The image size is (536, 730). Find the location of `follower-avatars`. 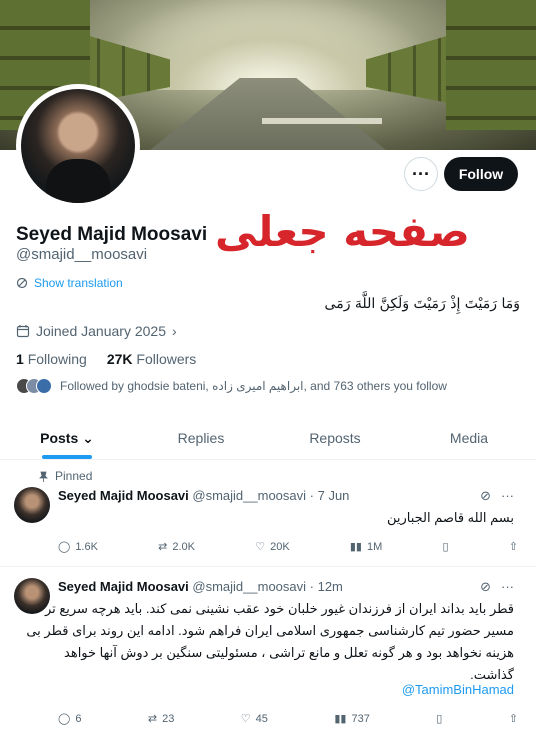

follower-avatars is located at coordinates (34, 386).